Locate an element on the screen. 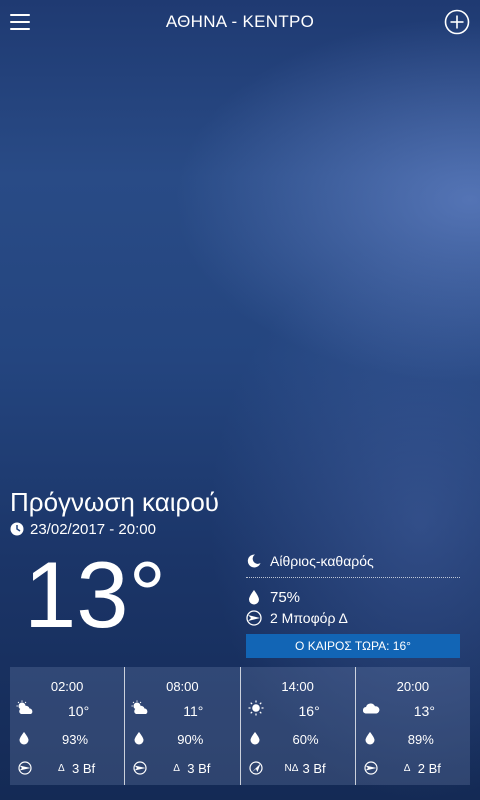 This screenshot has height=800, width=480. wind-row: 2 Μποφόρ Δ is located at coordinates (353, 618).